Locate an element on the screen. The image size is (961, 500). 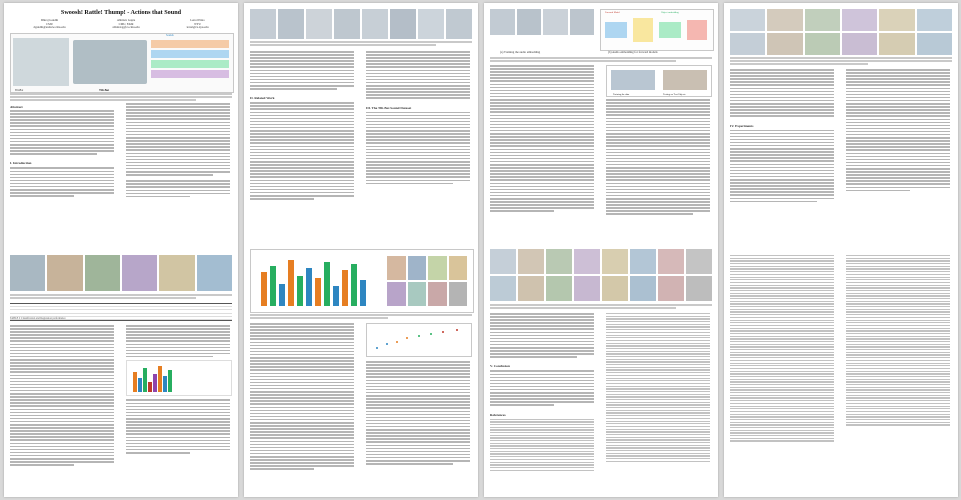
page-1-left-column: Abstract I. Introduction is located at coordinates (62, 150).